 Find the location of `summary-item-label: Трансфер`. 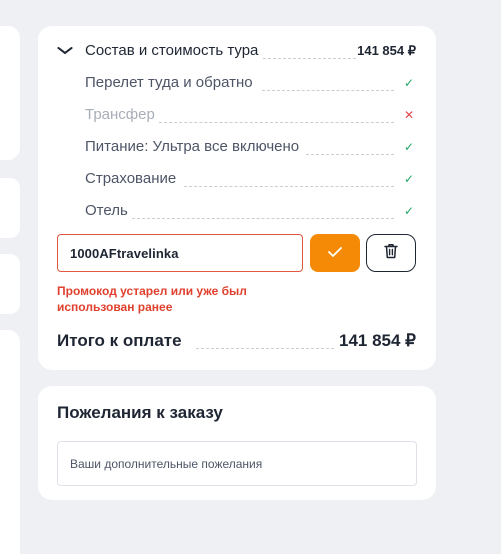

summary-item-label: Трансфер is located at coordinates (120, 114).